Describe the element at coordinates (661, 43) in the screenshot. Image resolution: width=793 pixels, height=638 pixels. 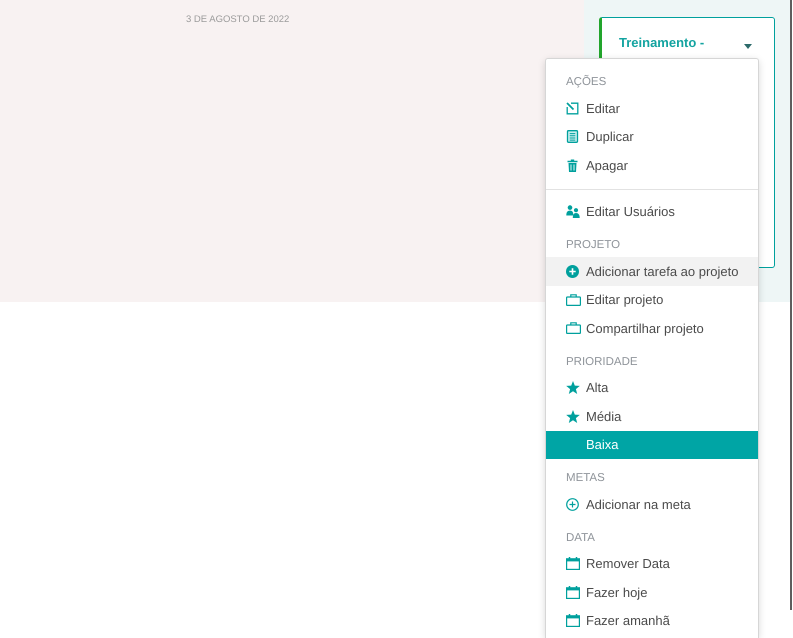
I see `card-title: Treinamento -` at that location.